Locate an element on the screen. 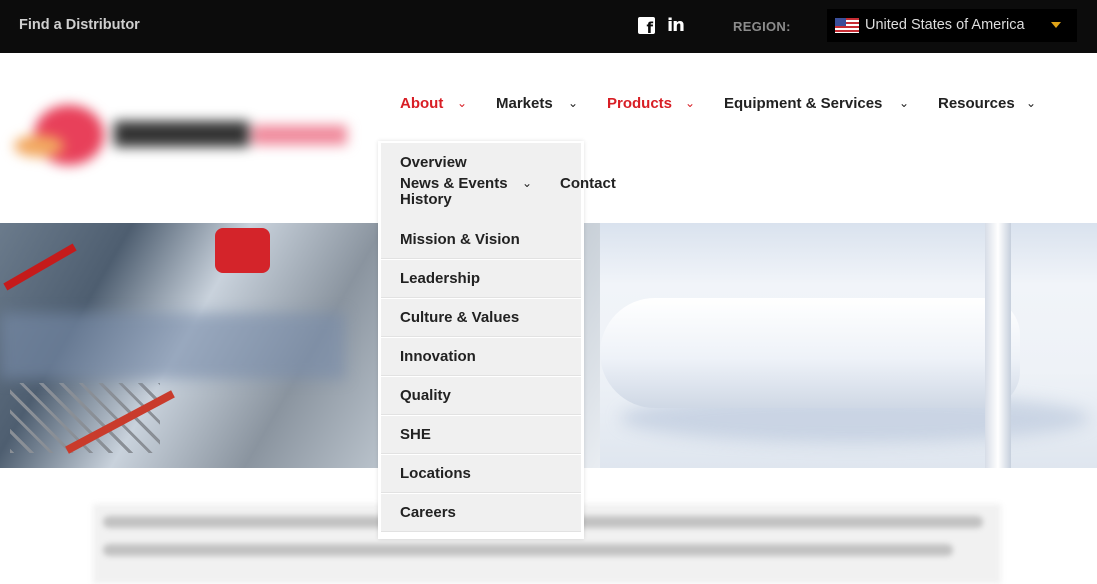  caret-down-icon is located at coordinates (1056, 25).